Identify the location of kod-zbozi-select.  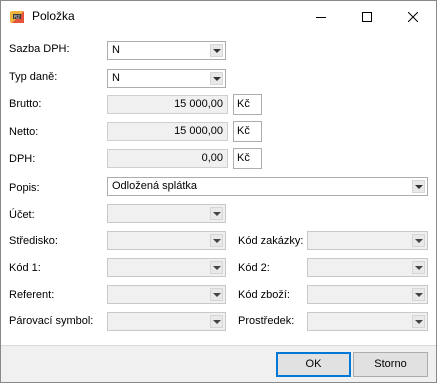
(367, 294).